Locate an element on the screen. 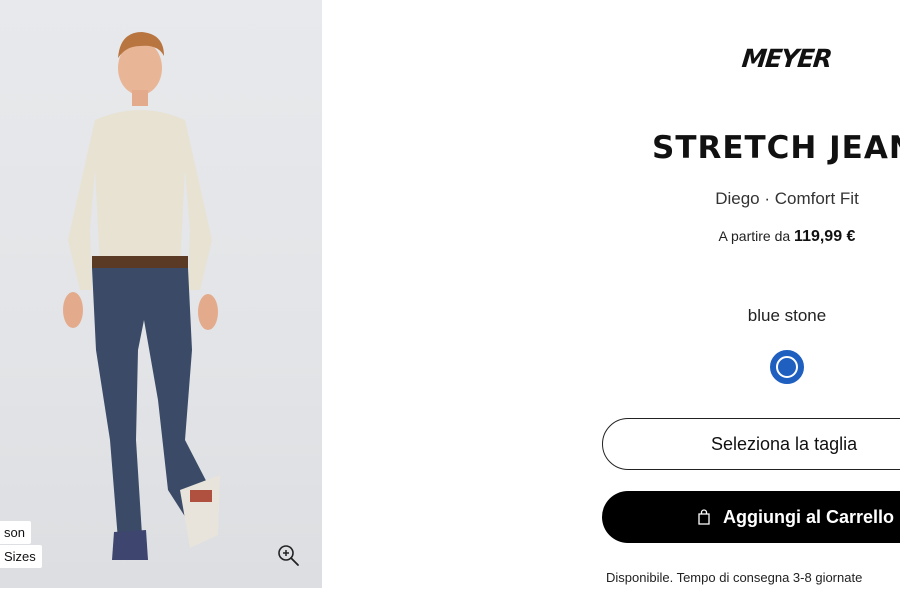 The height and width of the screenshot is (600, 900). color-name: blue stone is located at coordinates (787, 315).